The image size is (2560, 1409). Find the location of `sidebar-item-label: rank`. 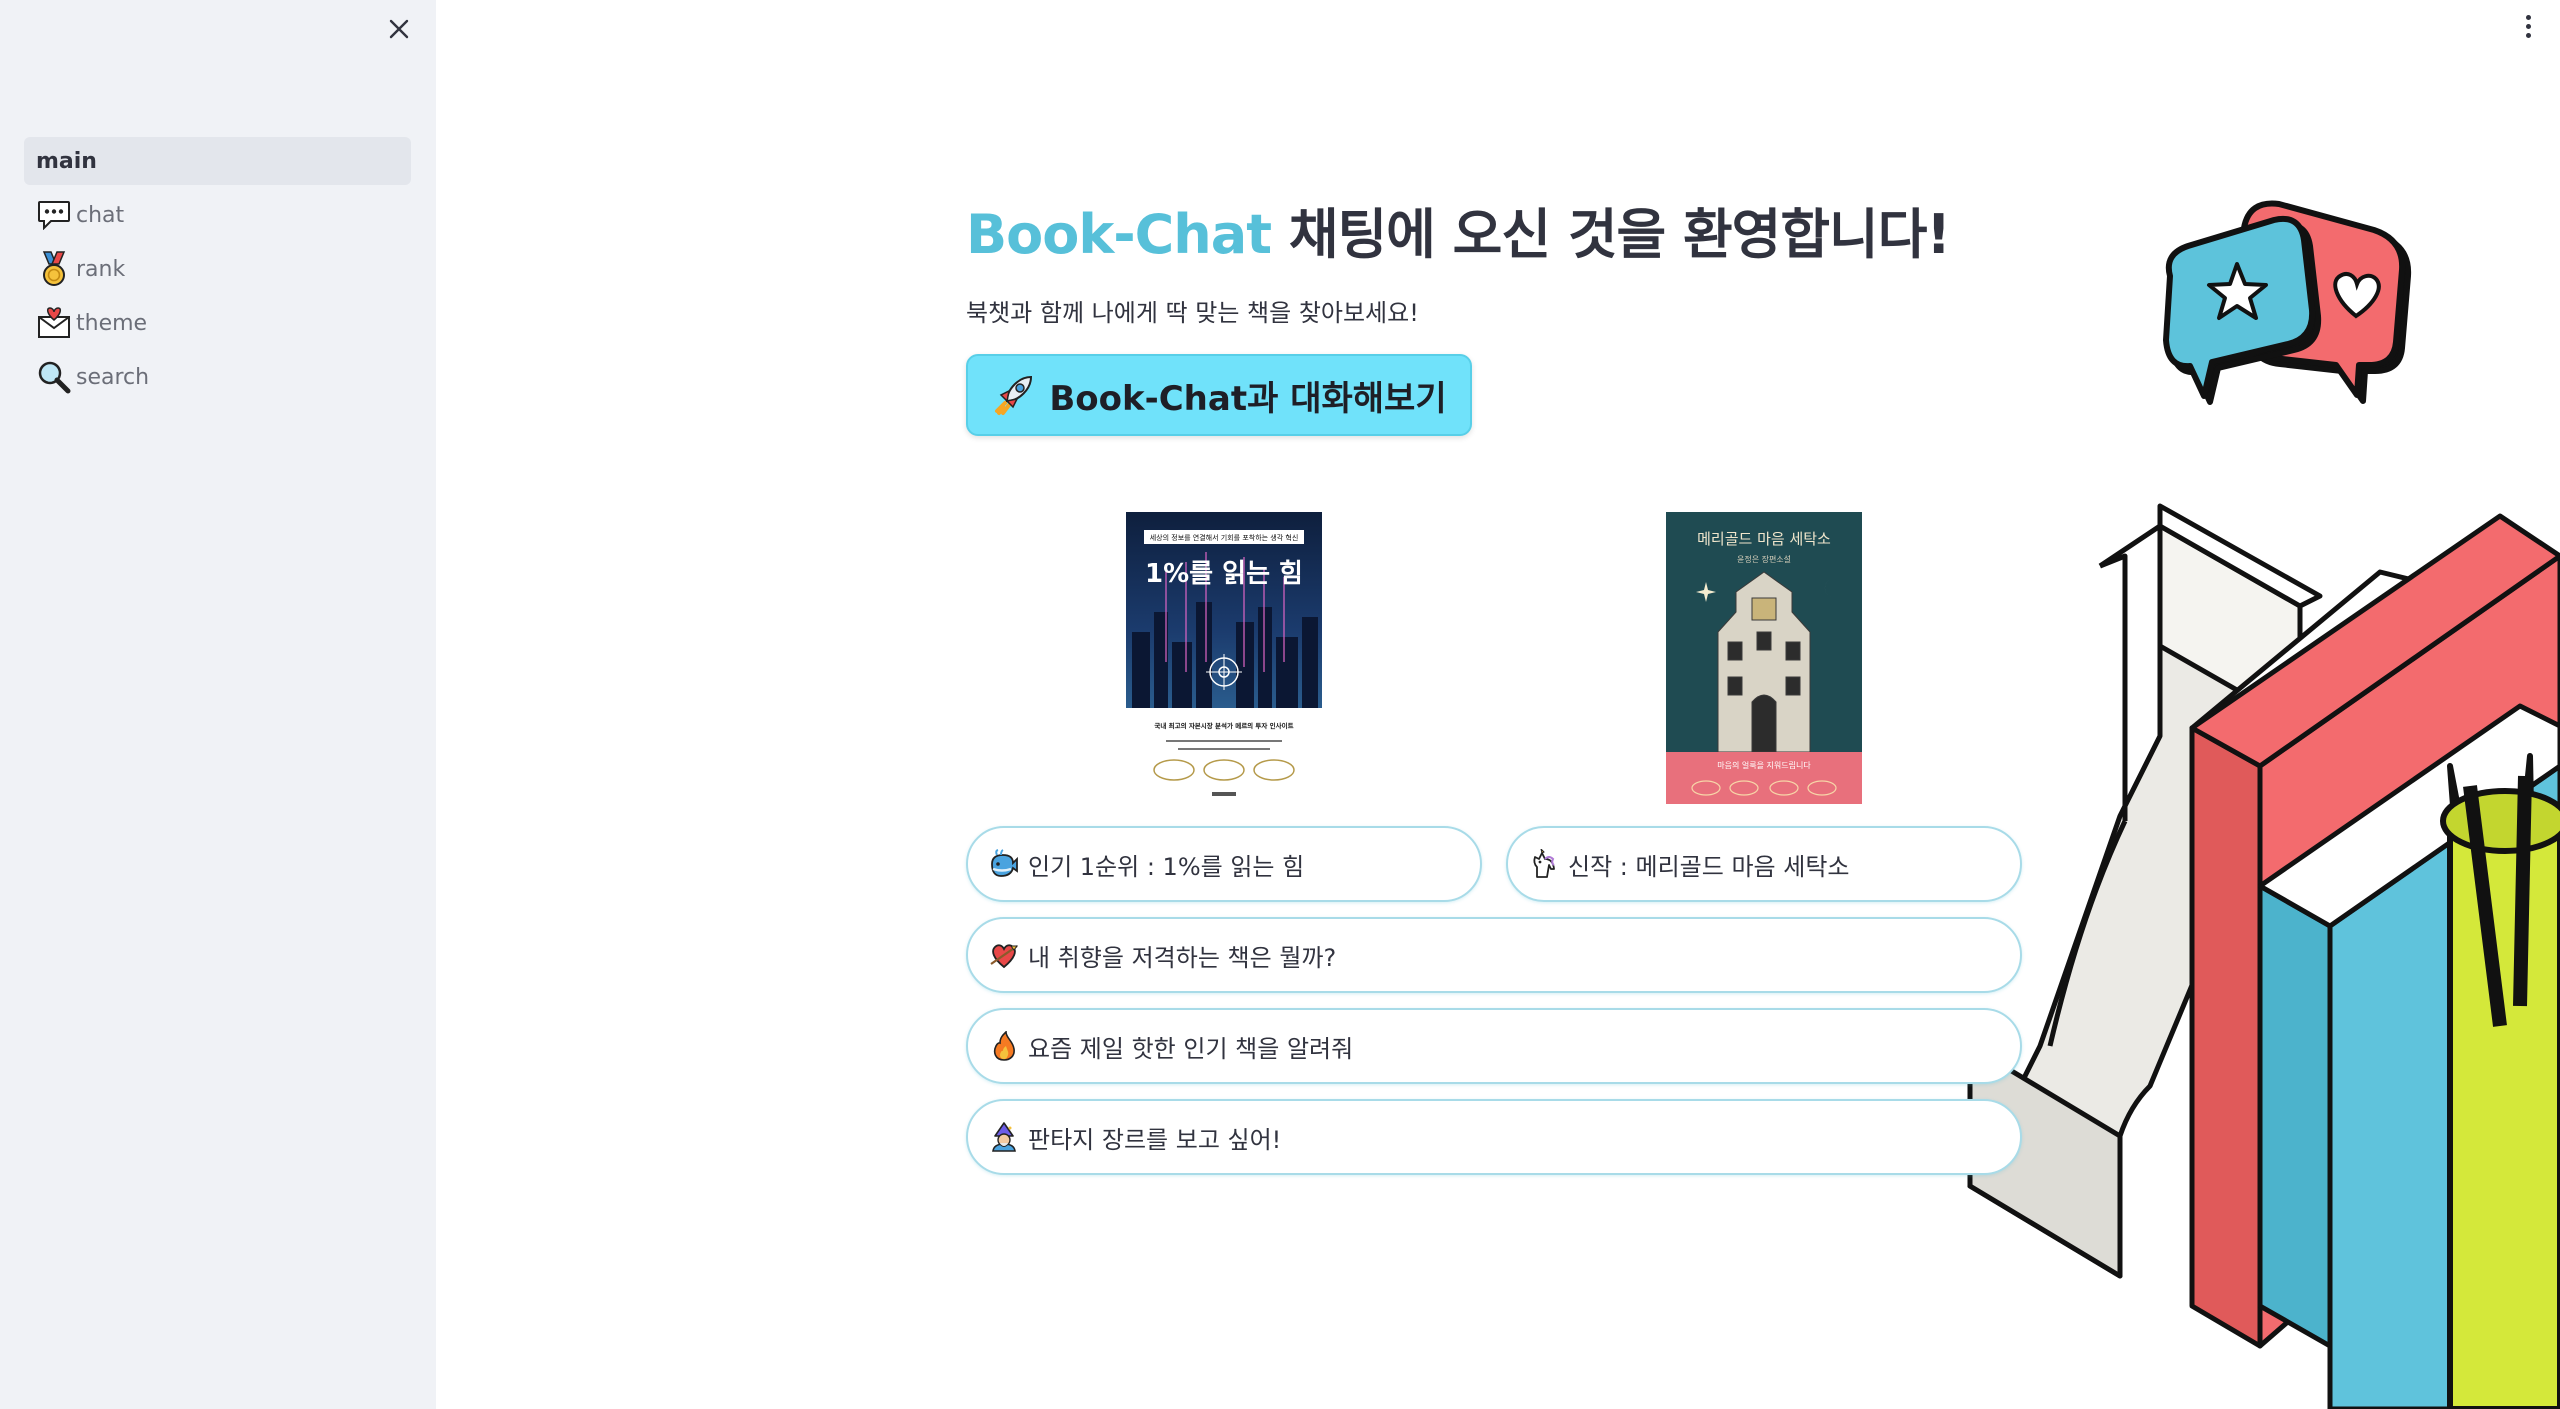

sidebar-item-label: rank is located at coordinates (101, 269).